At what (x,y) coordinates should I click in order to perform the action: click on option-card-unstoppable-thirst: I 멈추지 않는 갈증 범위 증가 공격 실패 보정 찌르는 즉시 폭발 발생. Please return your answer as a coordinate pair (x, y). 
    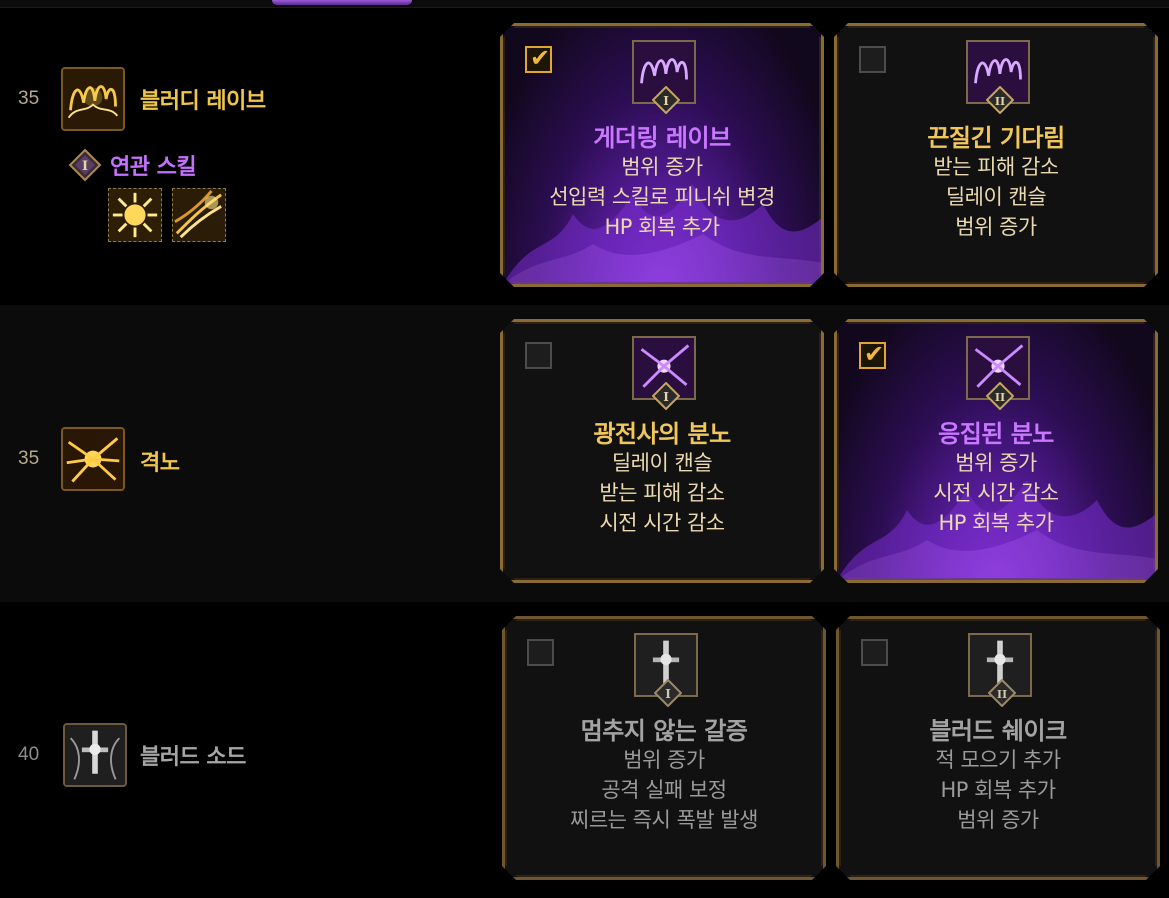
    Looking at the image, I should click on (664, 748).